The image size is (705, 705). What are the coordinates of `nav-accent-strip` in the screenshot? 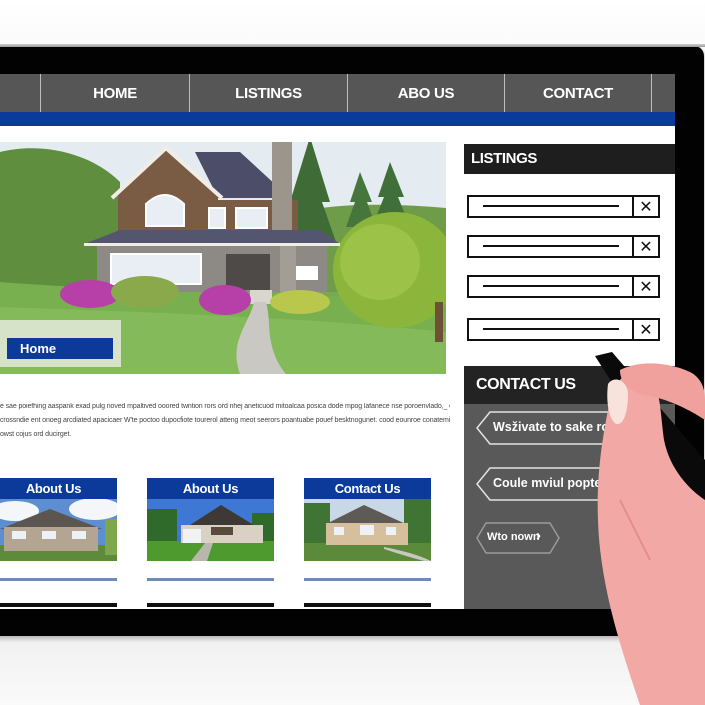 It's located at (337, 119).